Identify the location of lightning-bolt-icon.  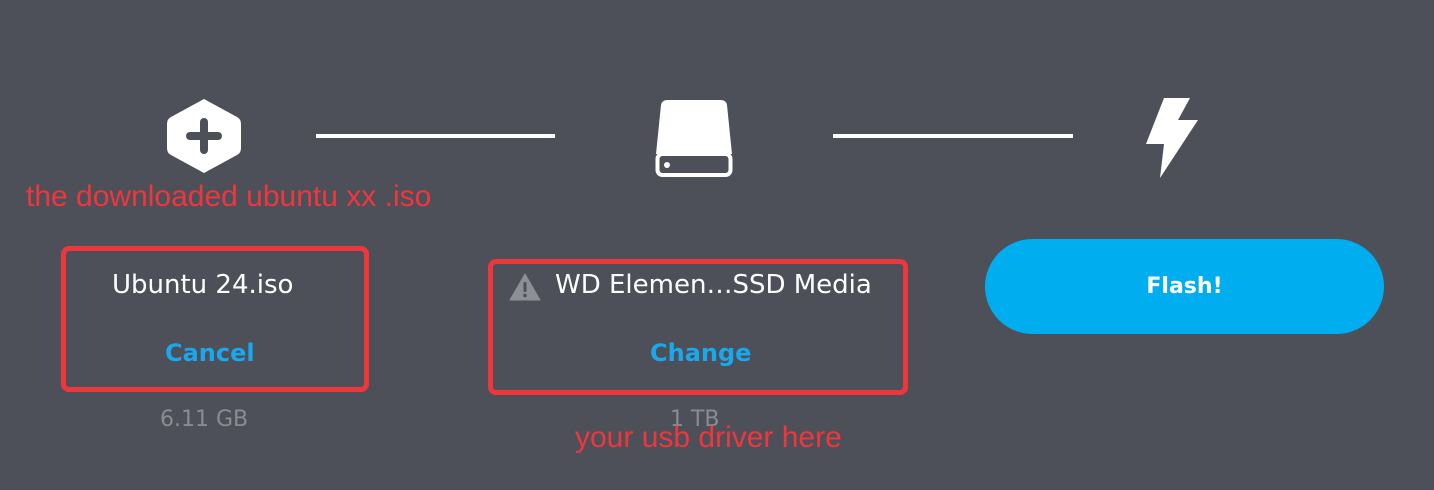
(1172, 138).